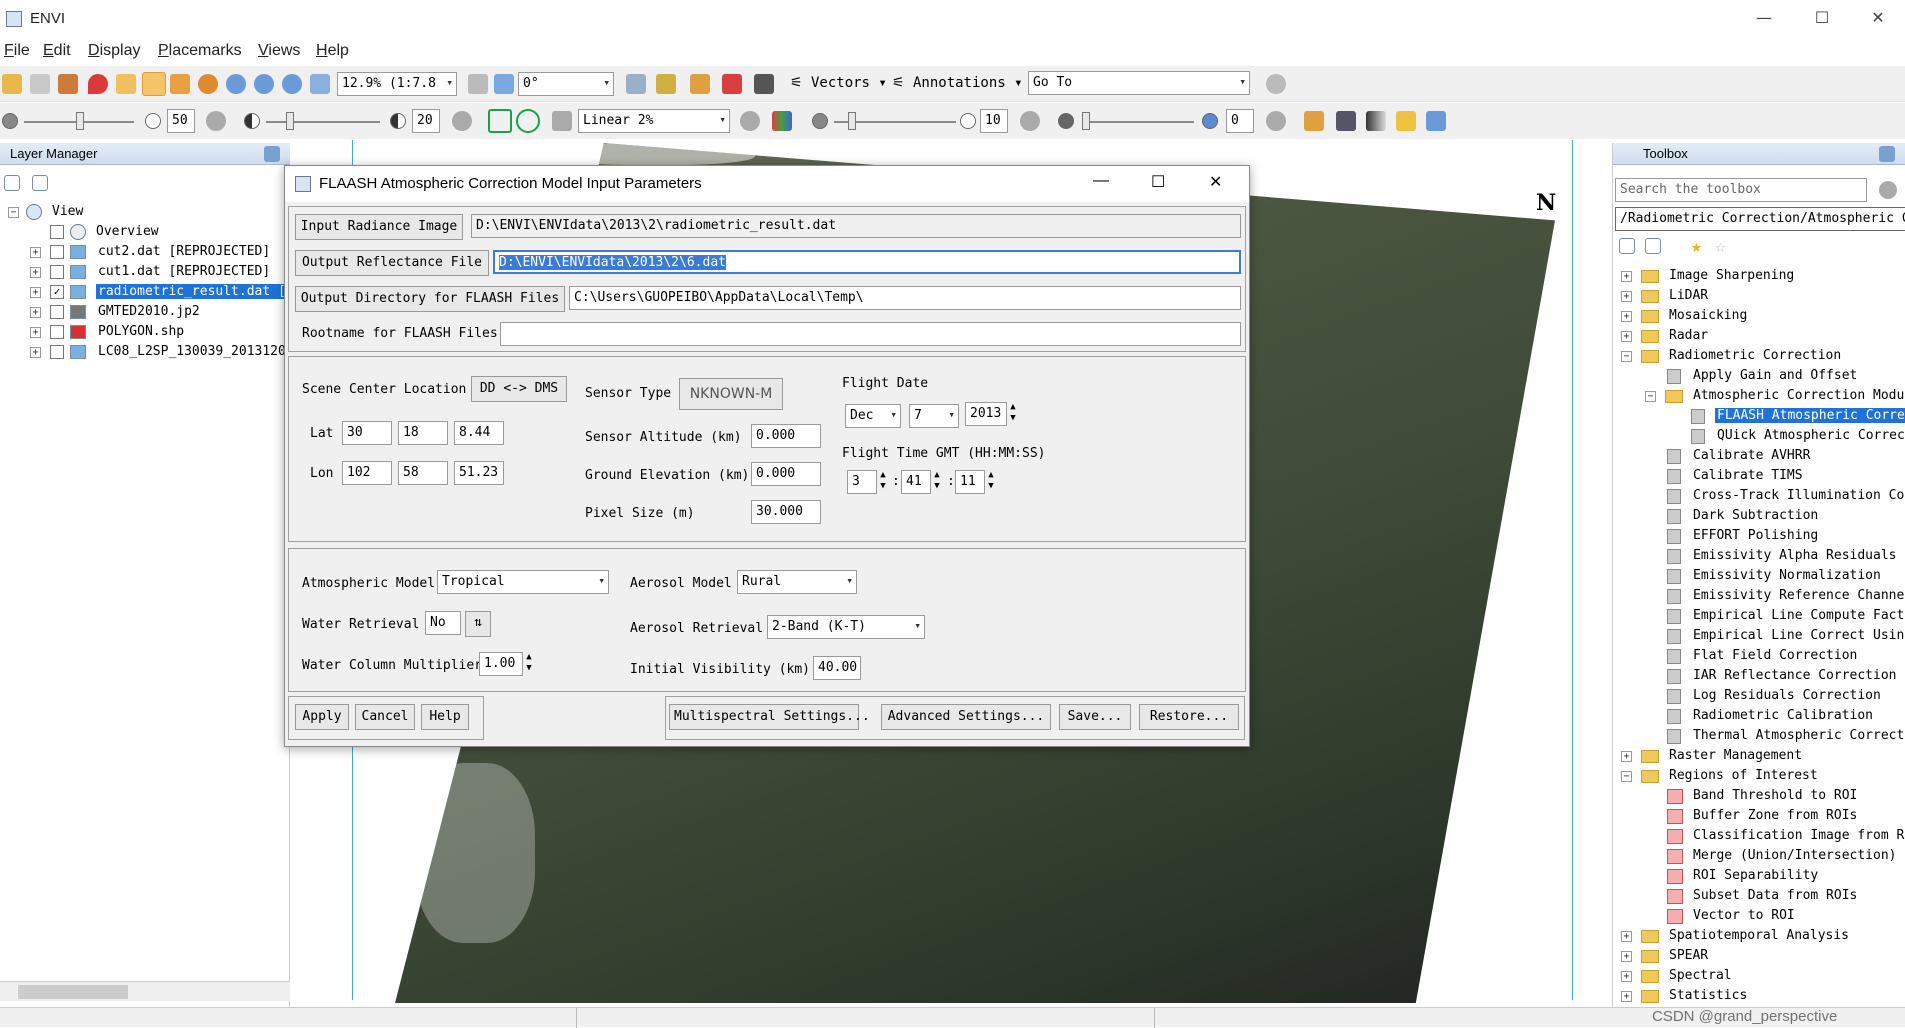  What do you see at coordinates (1240, 121) in the screenshot?
I see `transparency-value: 0` at bounding box center [1240, 121].